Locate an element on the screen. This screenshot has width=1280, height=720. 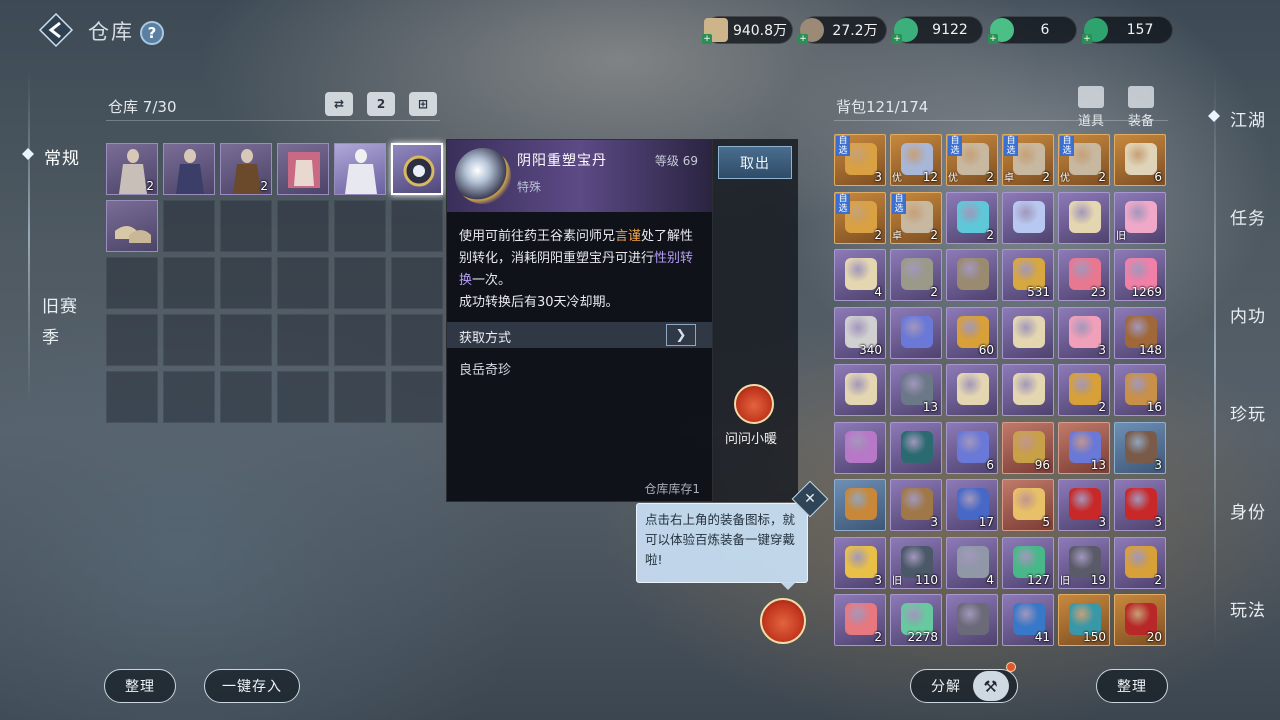
decompose-button: 分解 ⚒ is located at coordinates (964, 686).